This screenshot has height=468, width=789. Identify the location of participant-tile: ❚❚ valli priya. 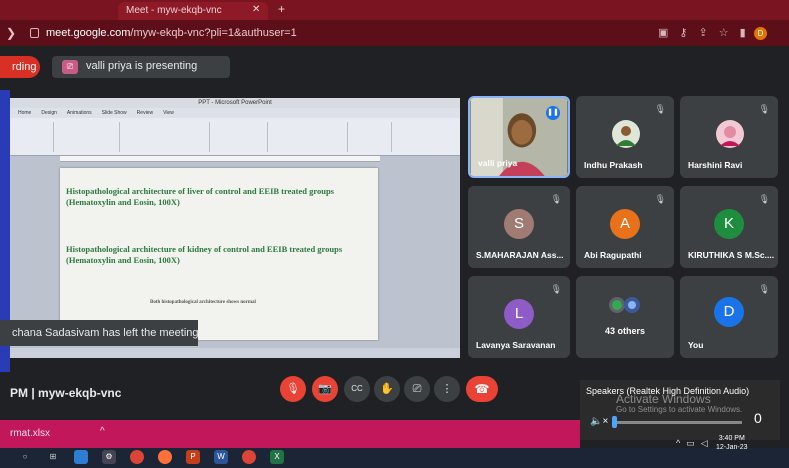
(519, 137).